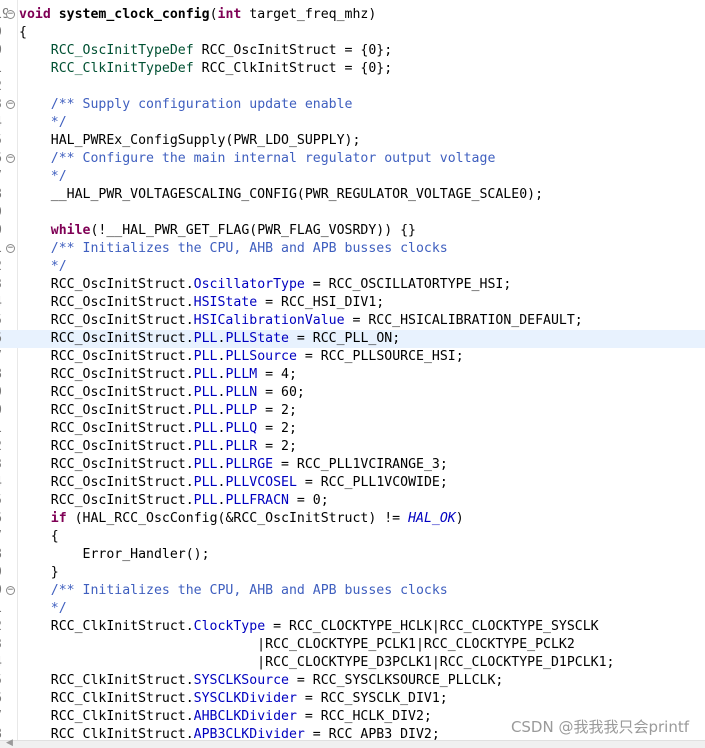 Image resolution: width=705 pixels, height=748 pixels. I want to click on code-token: HAL_PWREx_ConfigSupply(PWR_LDO_SUPPLY);, so click(190, 140).